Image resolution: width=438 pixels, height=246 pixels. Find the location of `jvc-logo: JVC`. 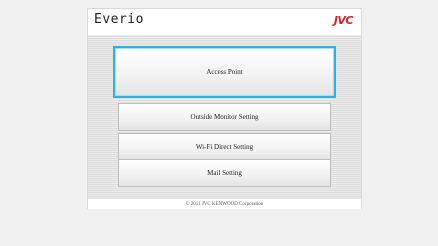

jvc-logo: JVC is located at coordinates (343, 20).